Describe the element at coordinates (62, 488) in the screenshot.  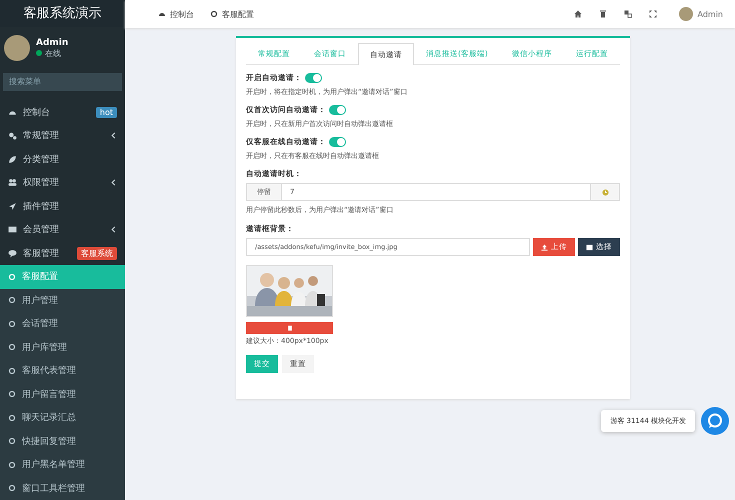
I see `submenu-item: 窗口工具栏管理` at that location.